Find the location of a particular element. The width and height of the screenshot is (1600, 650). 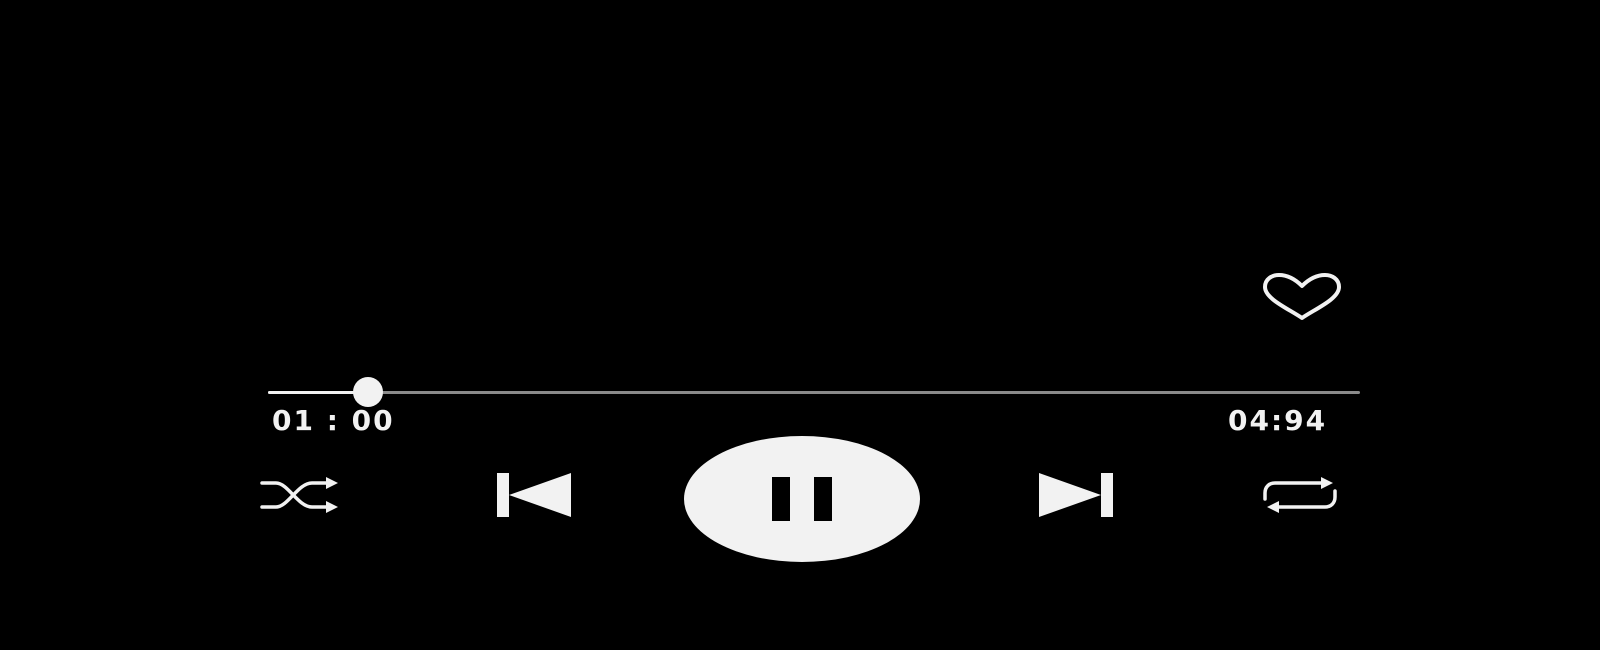

pause-icon is located at coordinates (802, 499).